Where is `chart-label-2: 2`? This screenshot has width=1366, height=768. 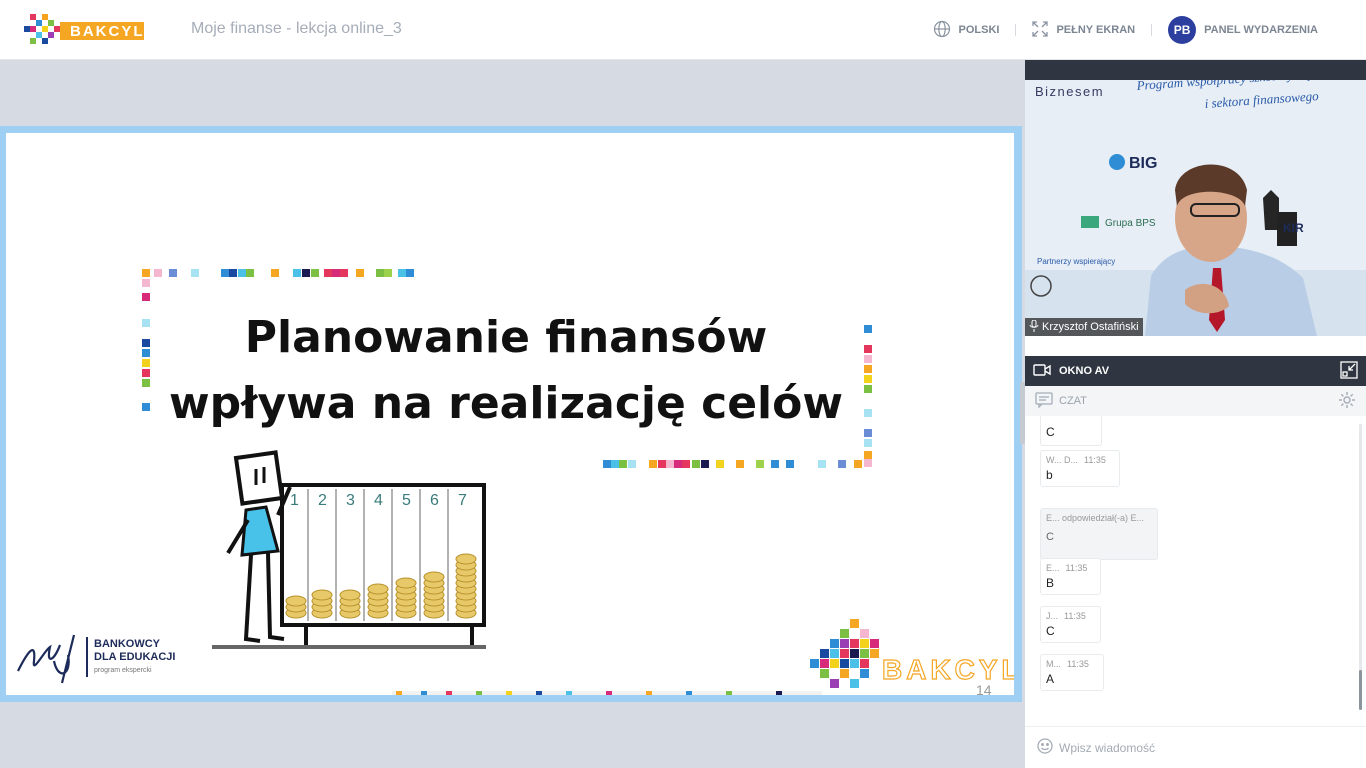
chart-label-2: 2 is located at coordinates (322, 500).